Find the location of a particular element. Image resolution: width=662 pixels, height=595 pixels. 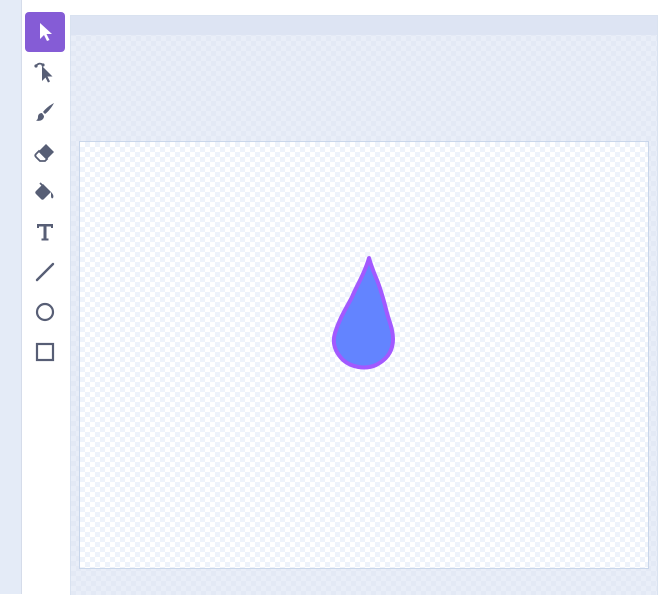

text-icon is located at coordinates (45, 232).